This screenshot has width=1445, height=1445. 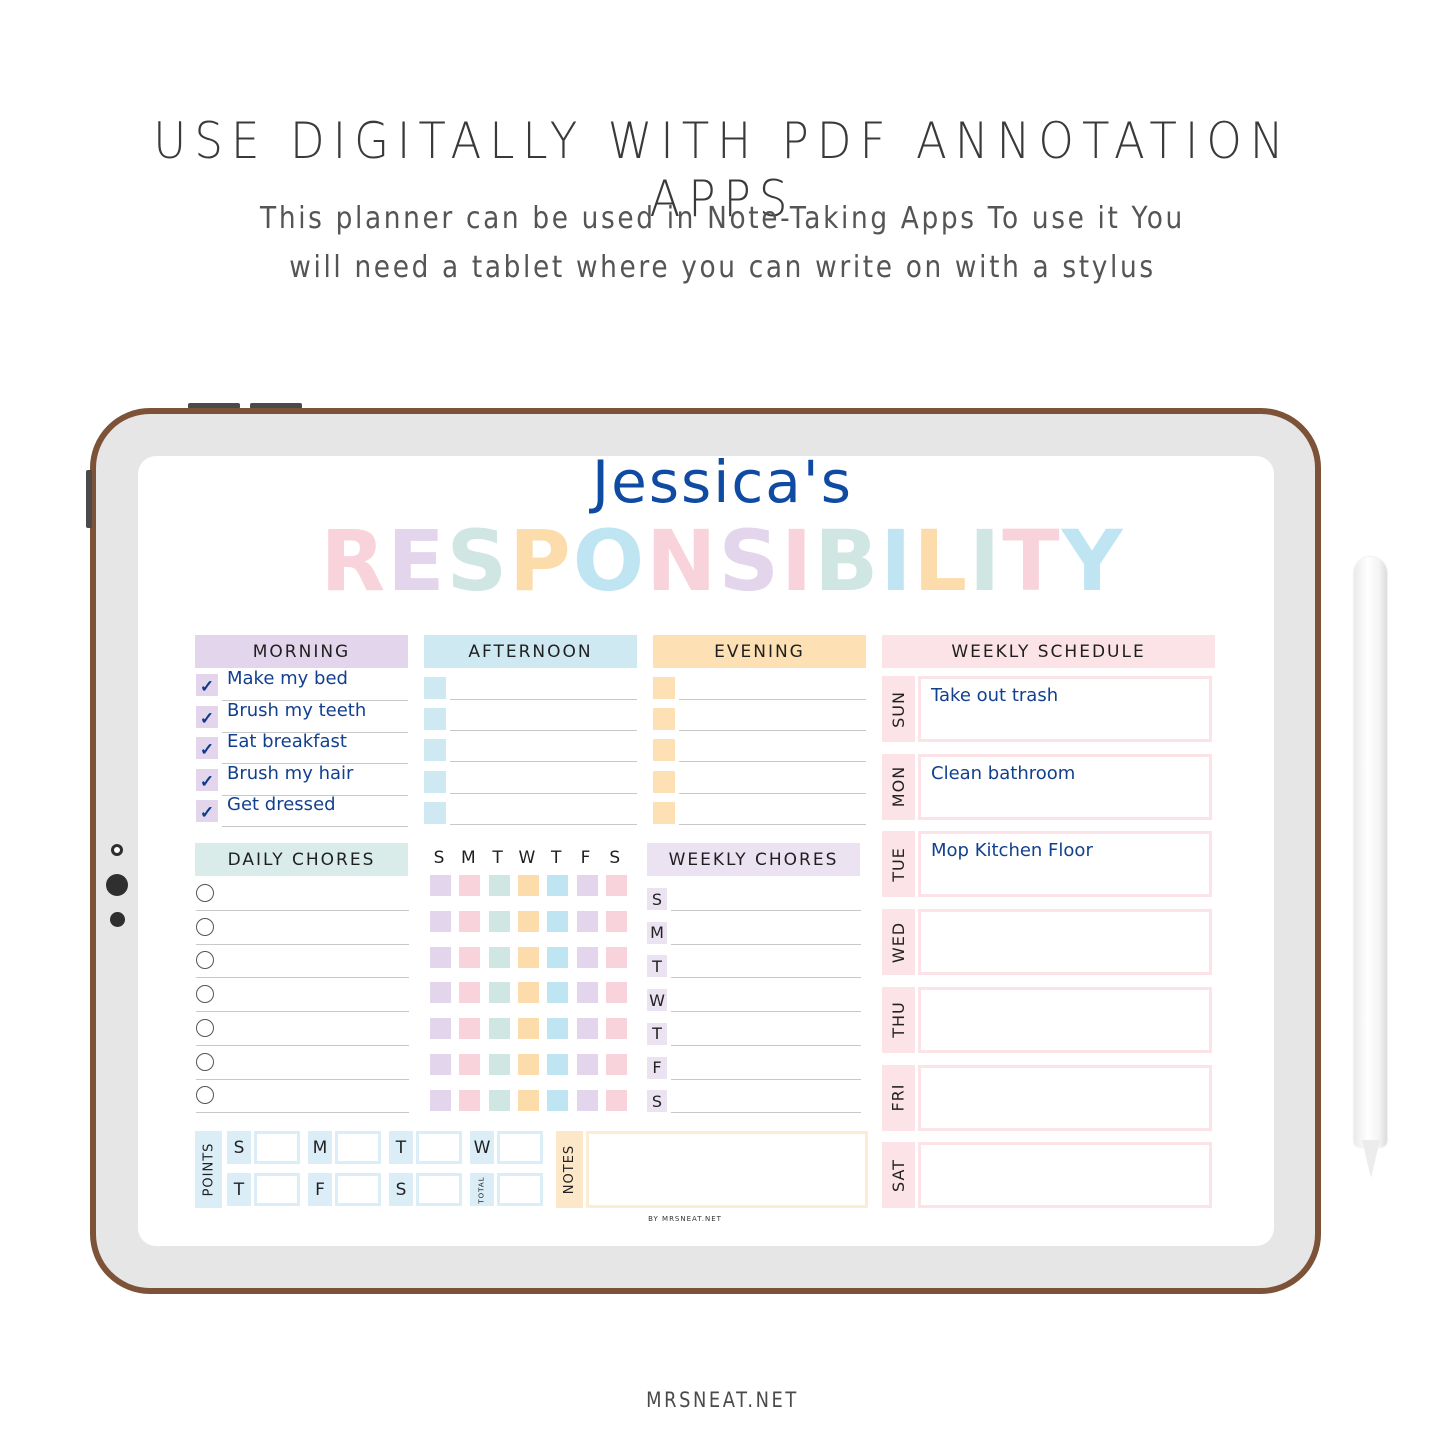 I want to click on notes-field, so click(x=727, y=1169).